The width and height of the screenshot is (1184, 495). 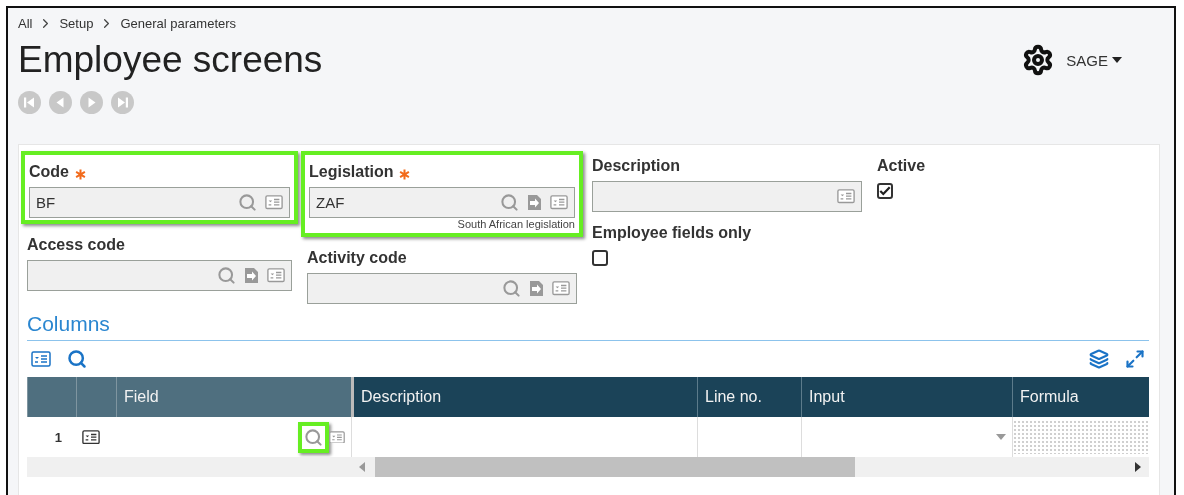 I want to click on gear-icon, so click(x=1038, y=60).